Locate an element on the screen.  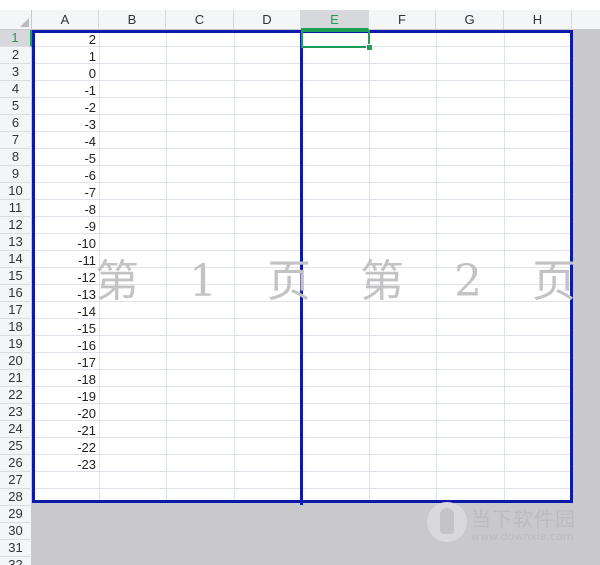
page-break-left is located at coordinates (33, 266).